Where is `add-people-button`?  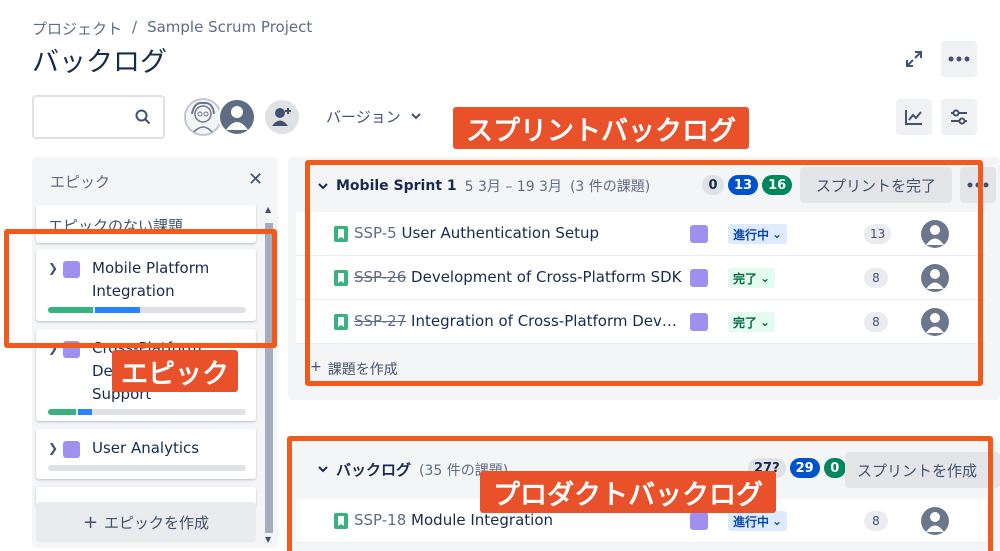
add-people-button is located at coordinates (282, 117).